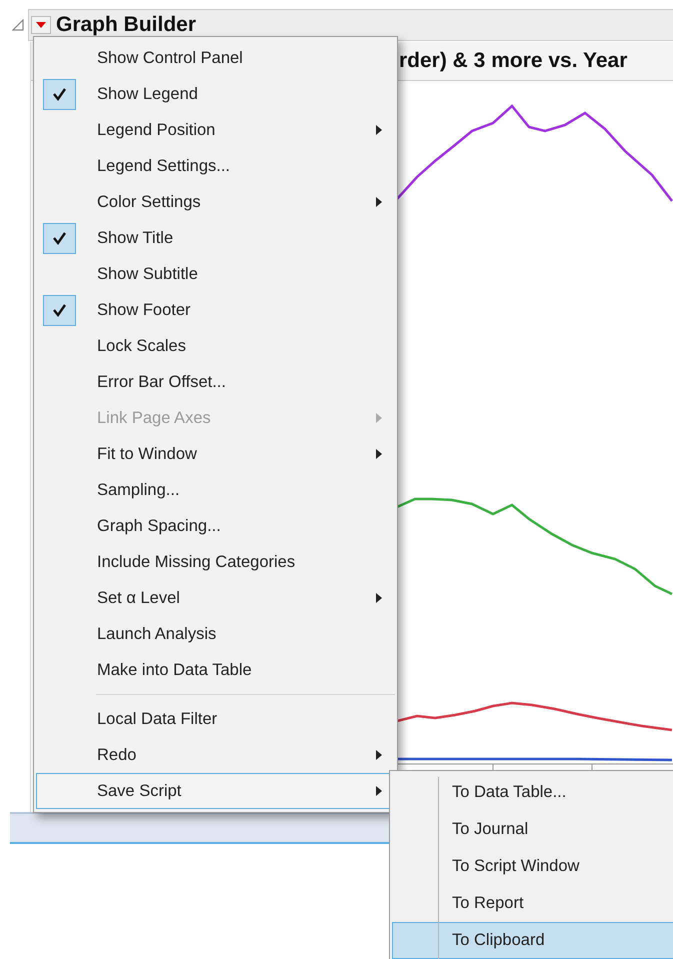 This screenshot has width=673, height=959. Describe the element at coordinates (532, 940) in the screenshot. I see `menu-item: To Clipboard` at that location.